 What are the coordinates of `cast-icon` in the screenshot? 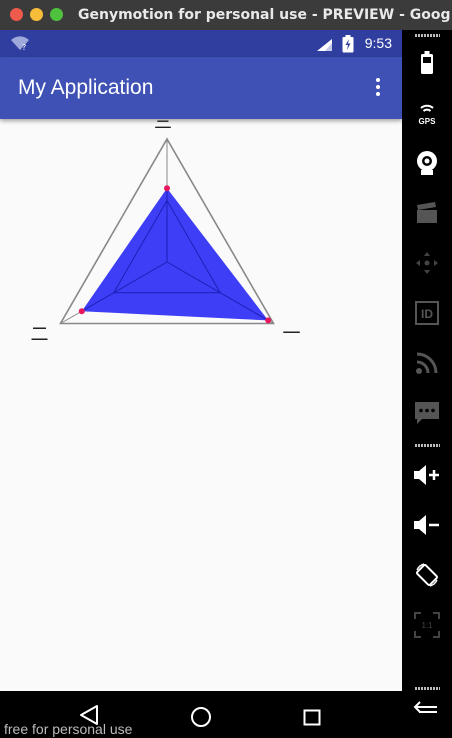 It's located at (427, 363).